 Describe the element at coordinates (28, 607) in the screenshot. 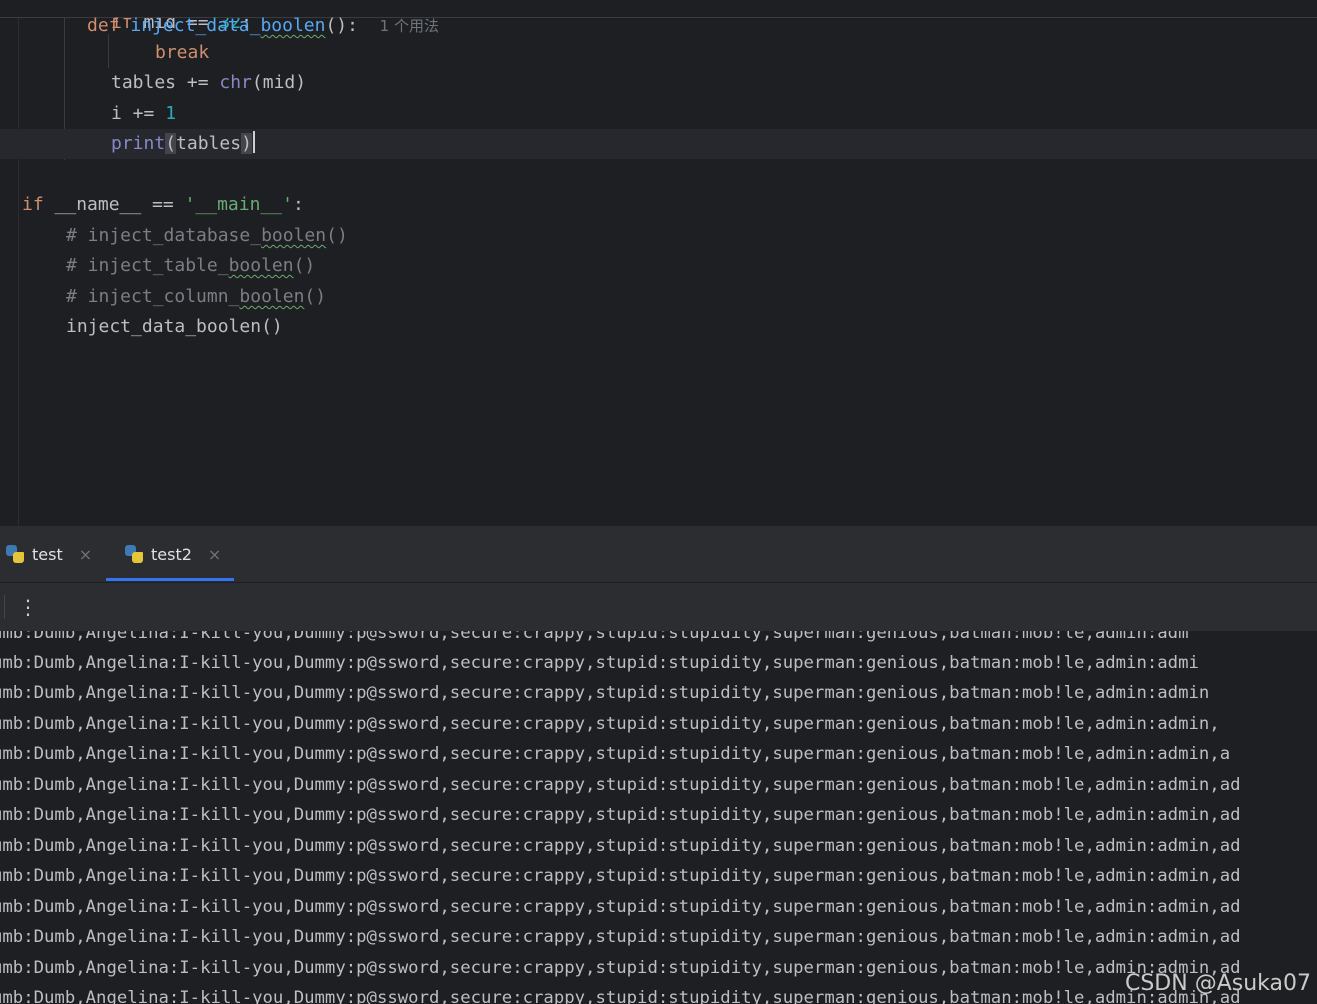

I see `more-options-icon: ⋮` at that location.